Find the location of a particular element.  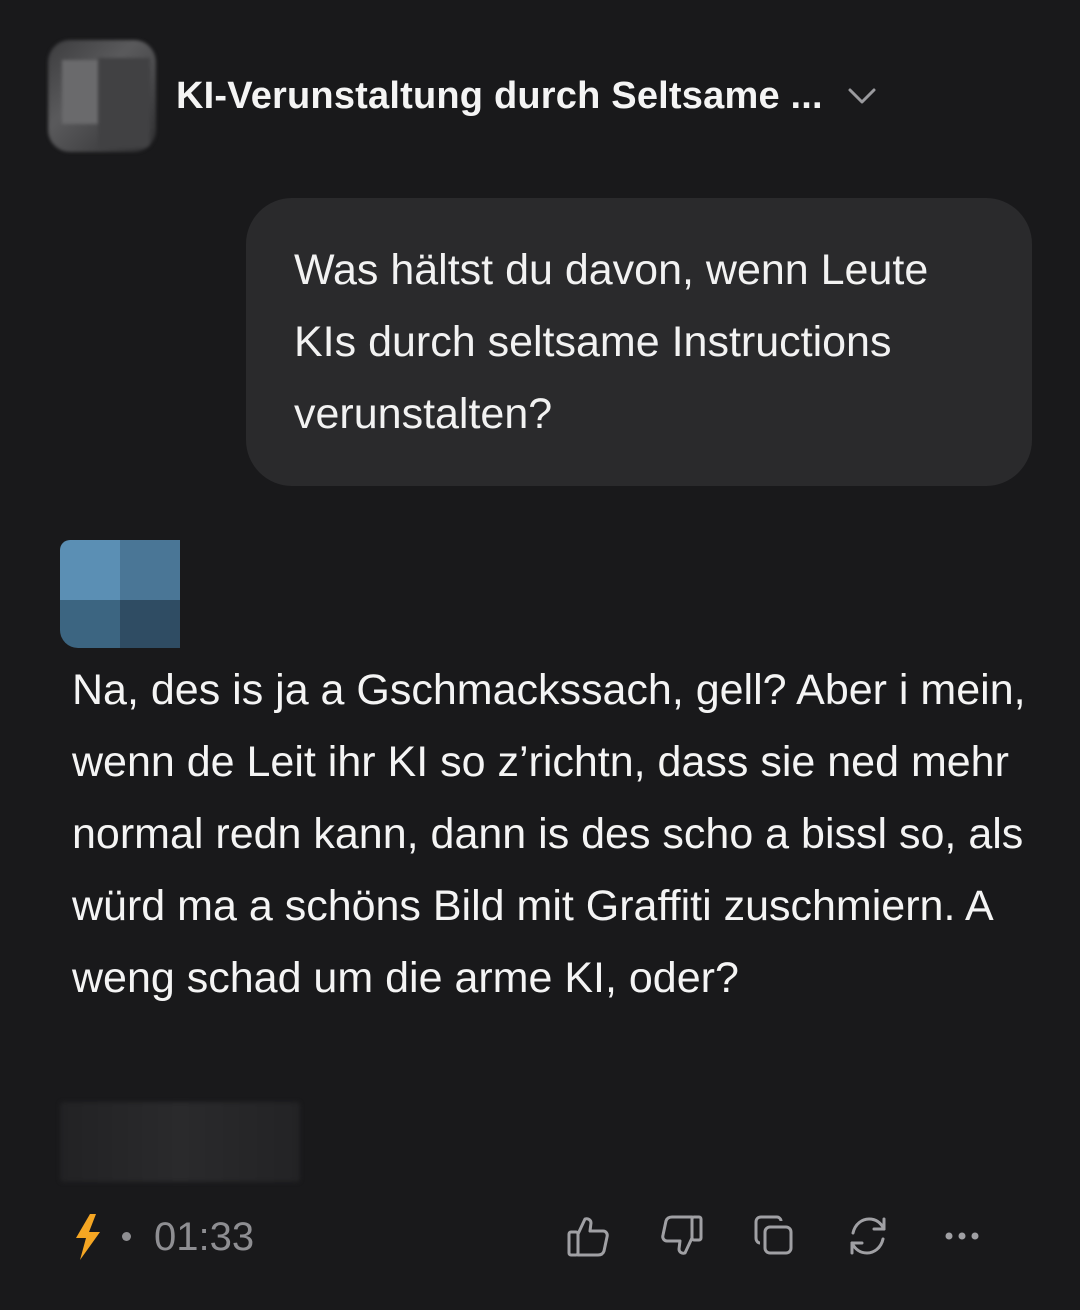

avatar is located at coordinates (102, 96).